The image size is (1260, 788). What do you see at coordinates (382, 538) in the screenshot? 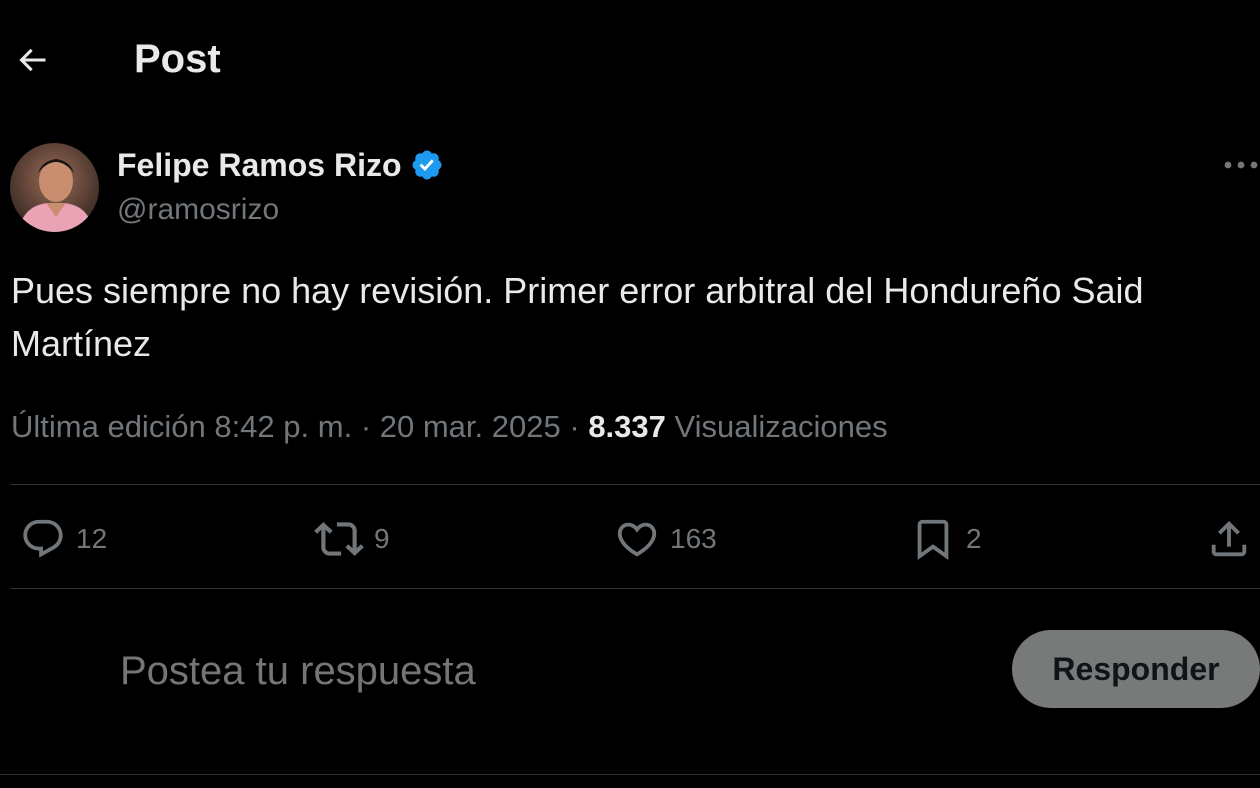
I see `repost-count: 9` at bounding box center [382, 538].